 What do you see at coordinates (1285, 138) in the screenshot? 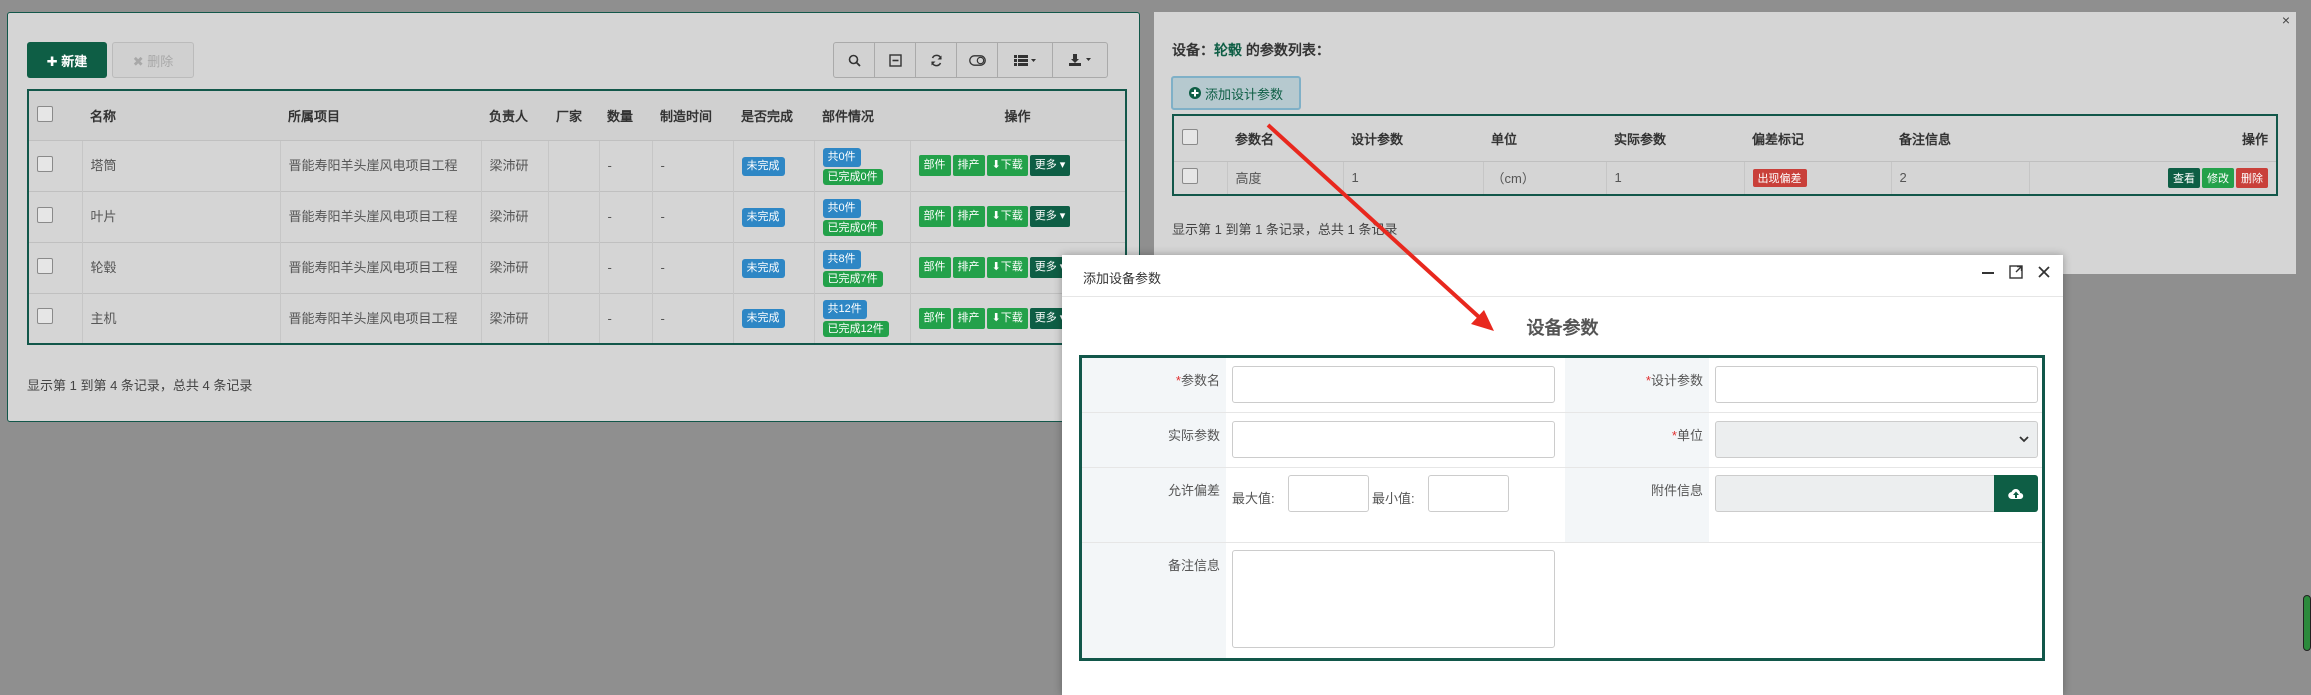
I see `col-header: 参数名` at bounding box center [1285, 138].